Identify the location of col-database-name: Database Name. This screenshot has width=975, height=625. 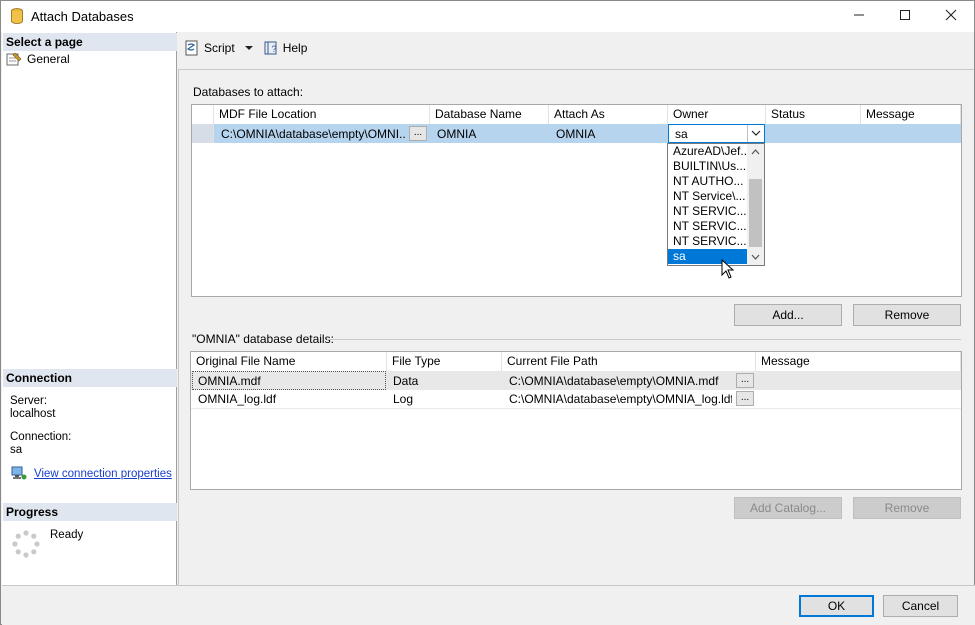
(489, 114).